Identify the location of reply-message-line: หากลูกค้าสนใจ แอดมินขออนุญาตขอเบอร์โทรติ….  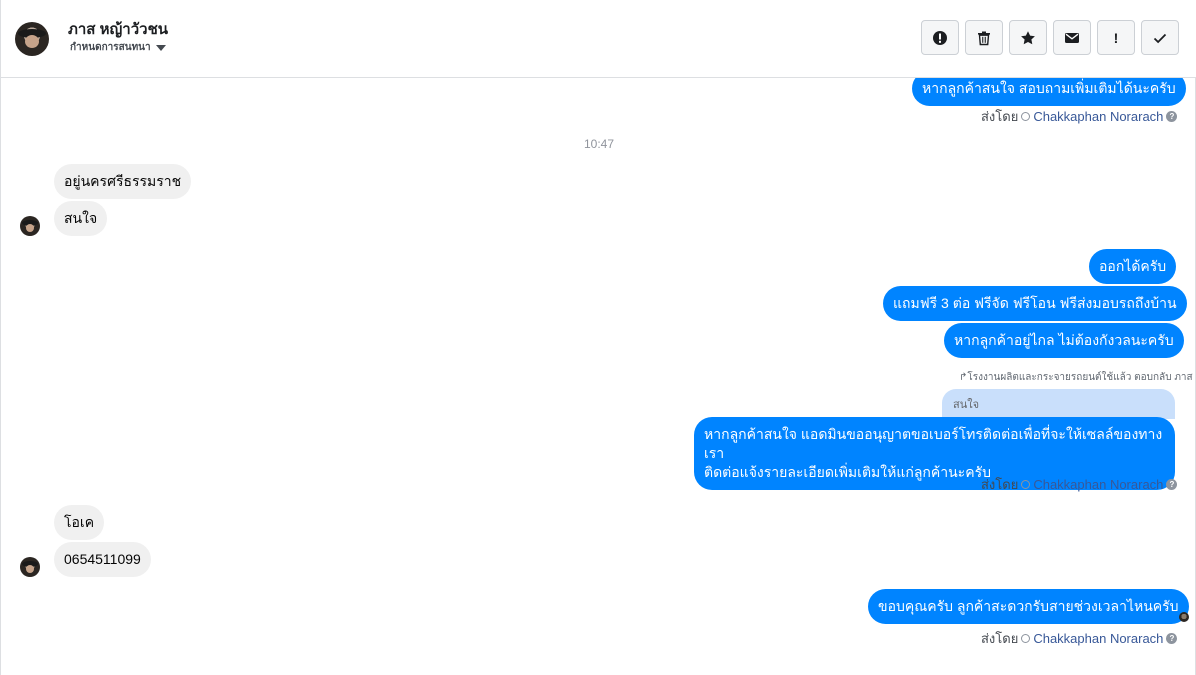
(933, 443).